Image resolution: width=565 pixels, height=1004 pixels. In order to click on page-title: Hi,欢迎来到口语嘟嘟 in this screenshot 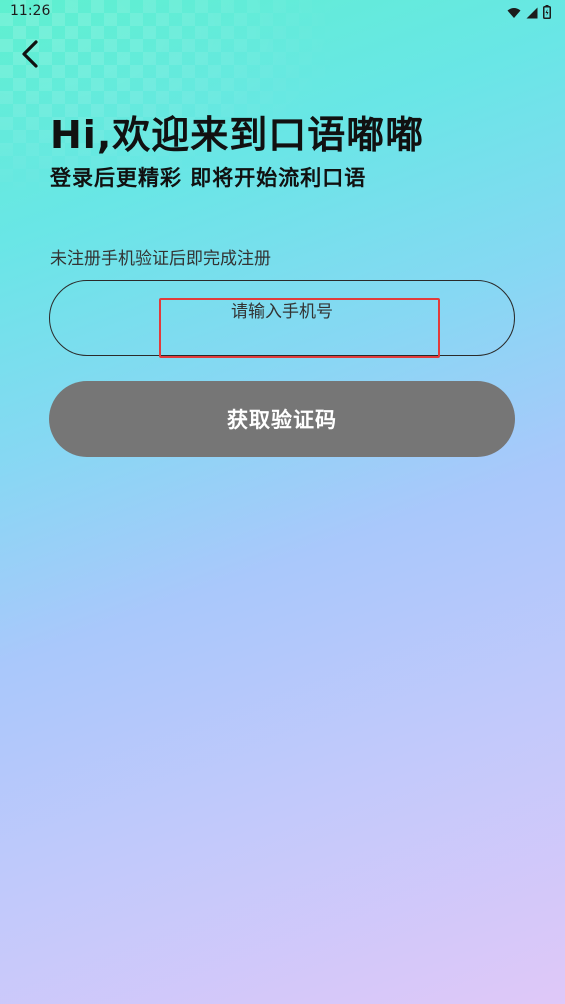, I will do `click(237, 135)`.